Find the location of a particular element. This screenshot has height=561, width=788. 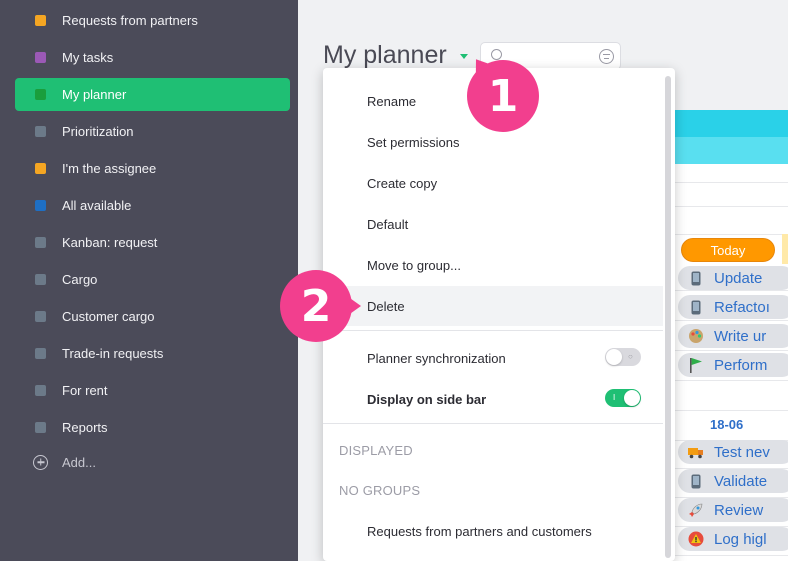

today-badge: Today is located at coordinates (728, 250).